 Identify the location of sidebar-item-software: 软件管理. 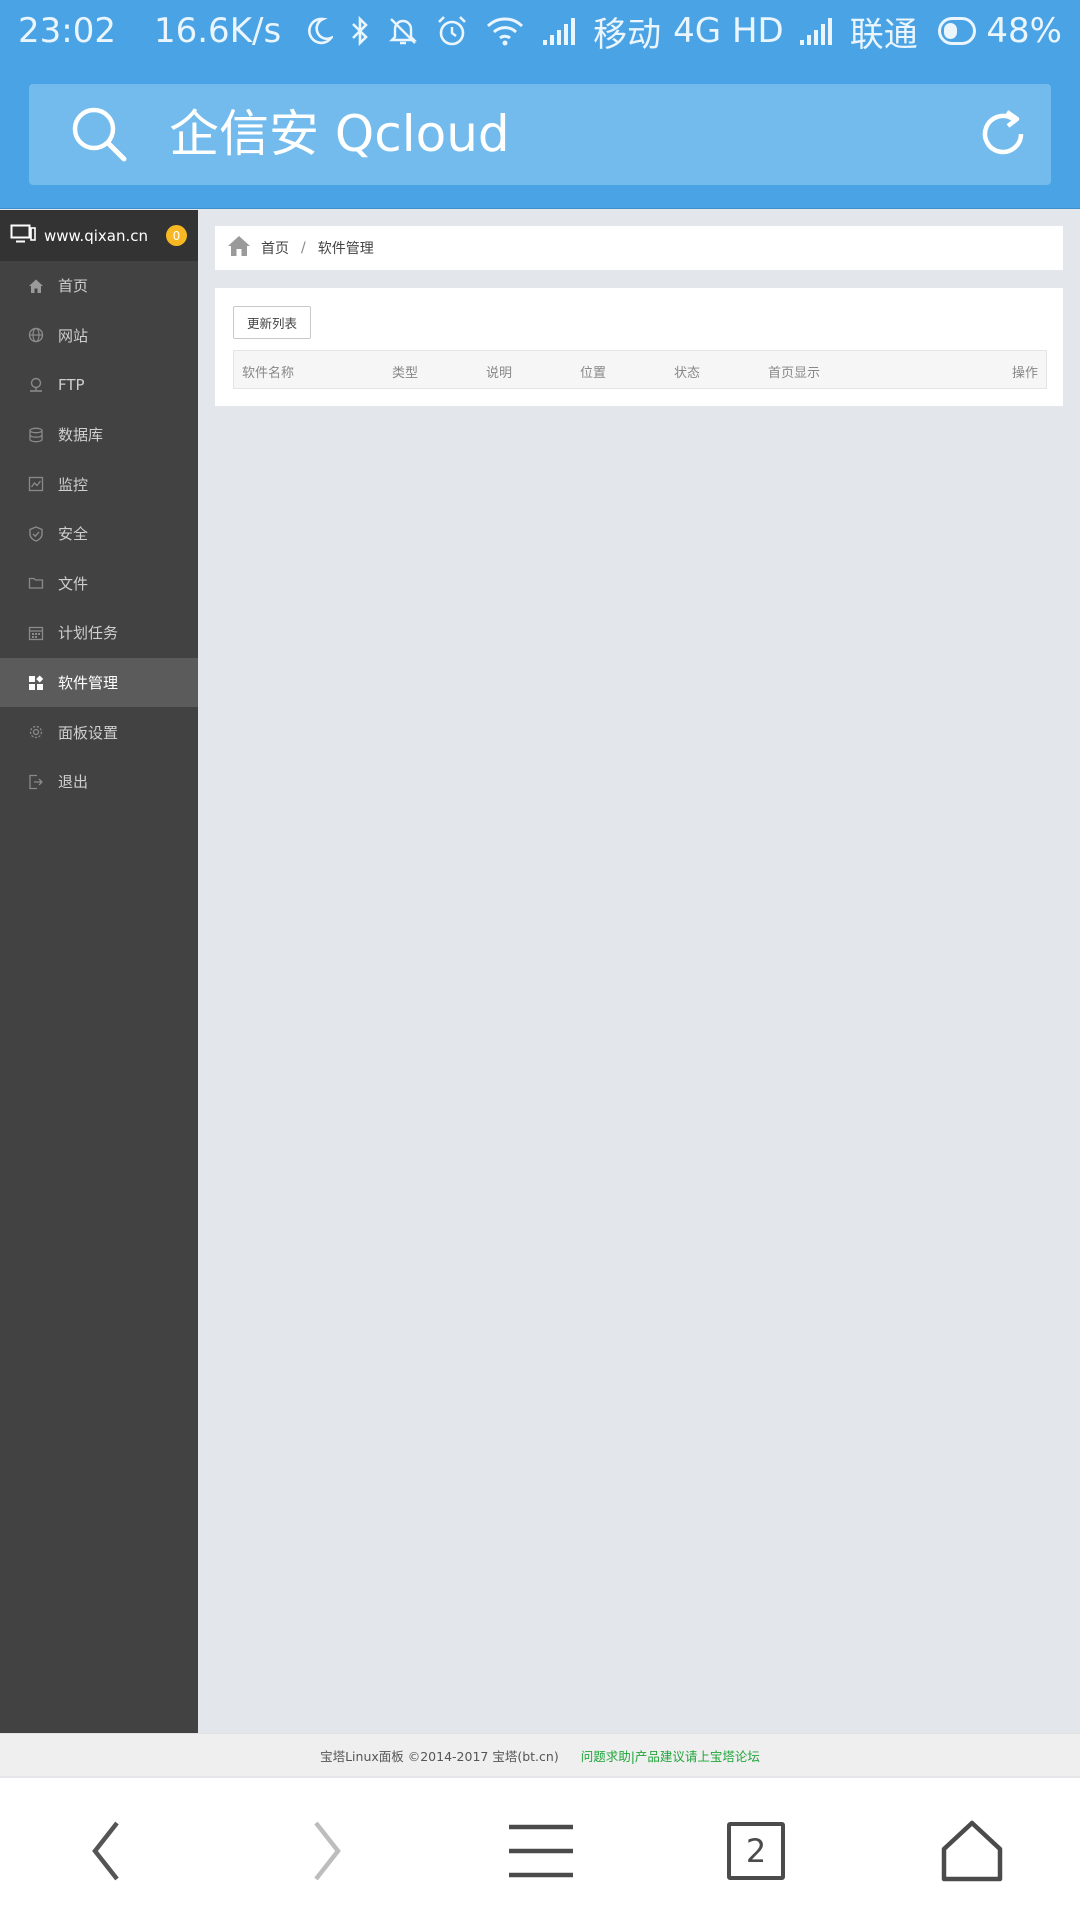
(99, 682).